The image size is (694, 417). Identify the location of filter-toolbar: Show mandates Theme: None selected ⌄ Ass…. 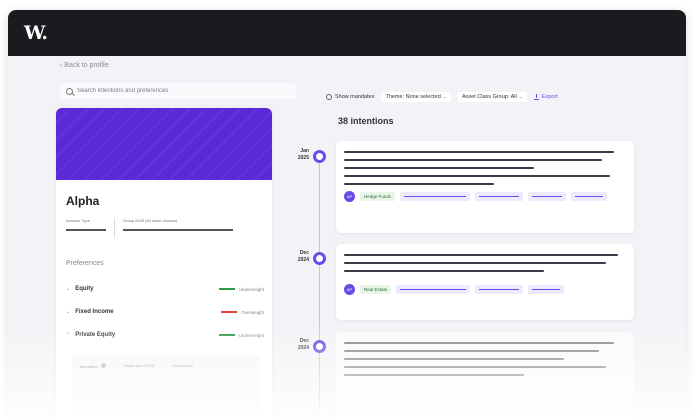
(442, 97).